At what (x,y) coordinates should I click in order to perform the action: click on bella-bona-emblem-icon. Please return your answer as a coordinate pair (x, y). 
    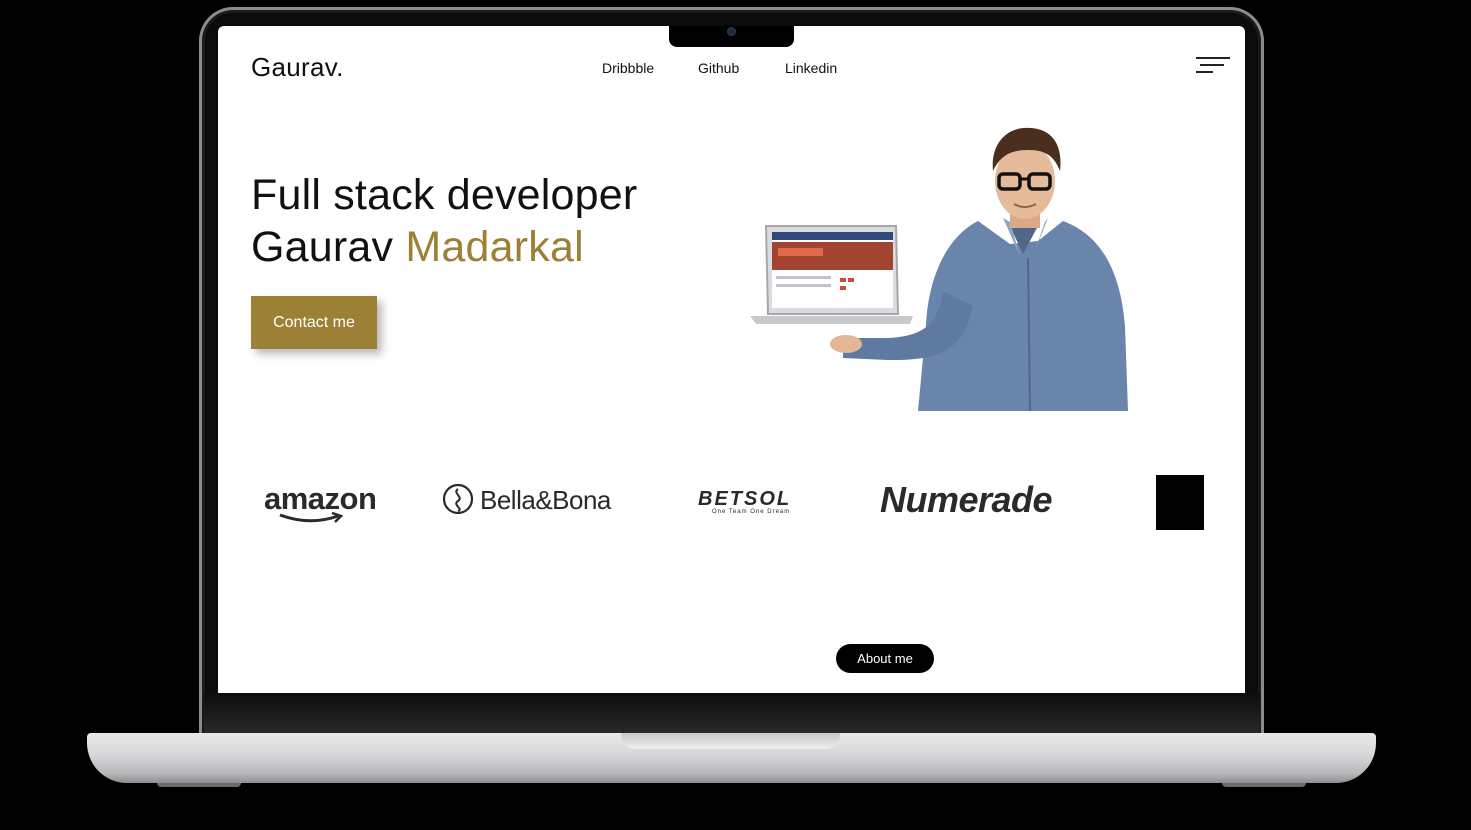
    Looking at the image, I should click on (458, 499).